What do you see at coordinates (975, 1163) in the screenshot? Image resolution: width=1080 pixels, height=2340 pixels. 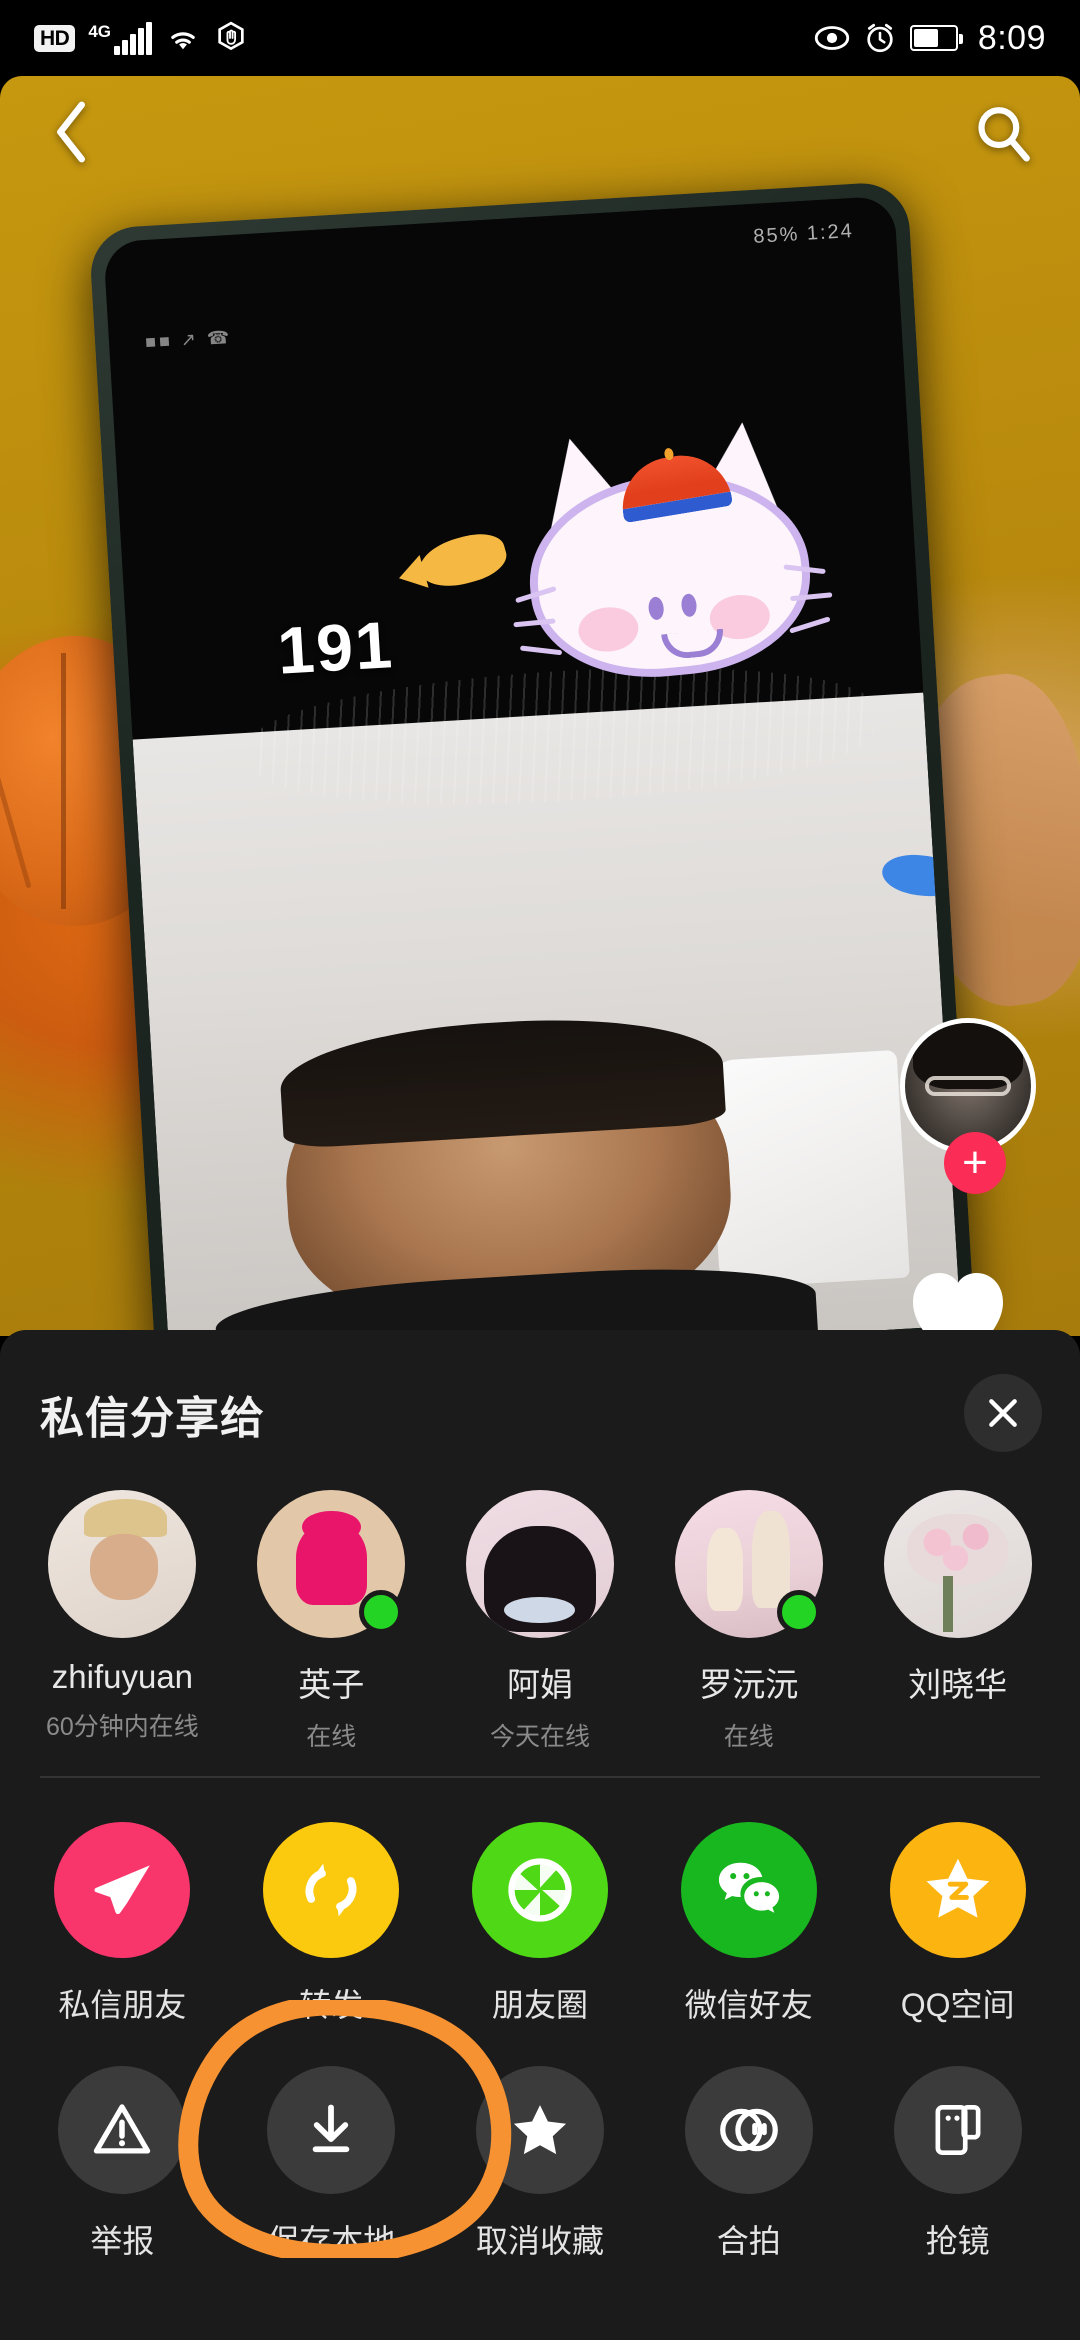 I see `follow-button: +` at bounding box center [975, 1163].